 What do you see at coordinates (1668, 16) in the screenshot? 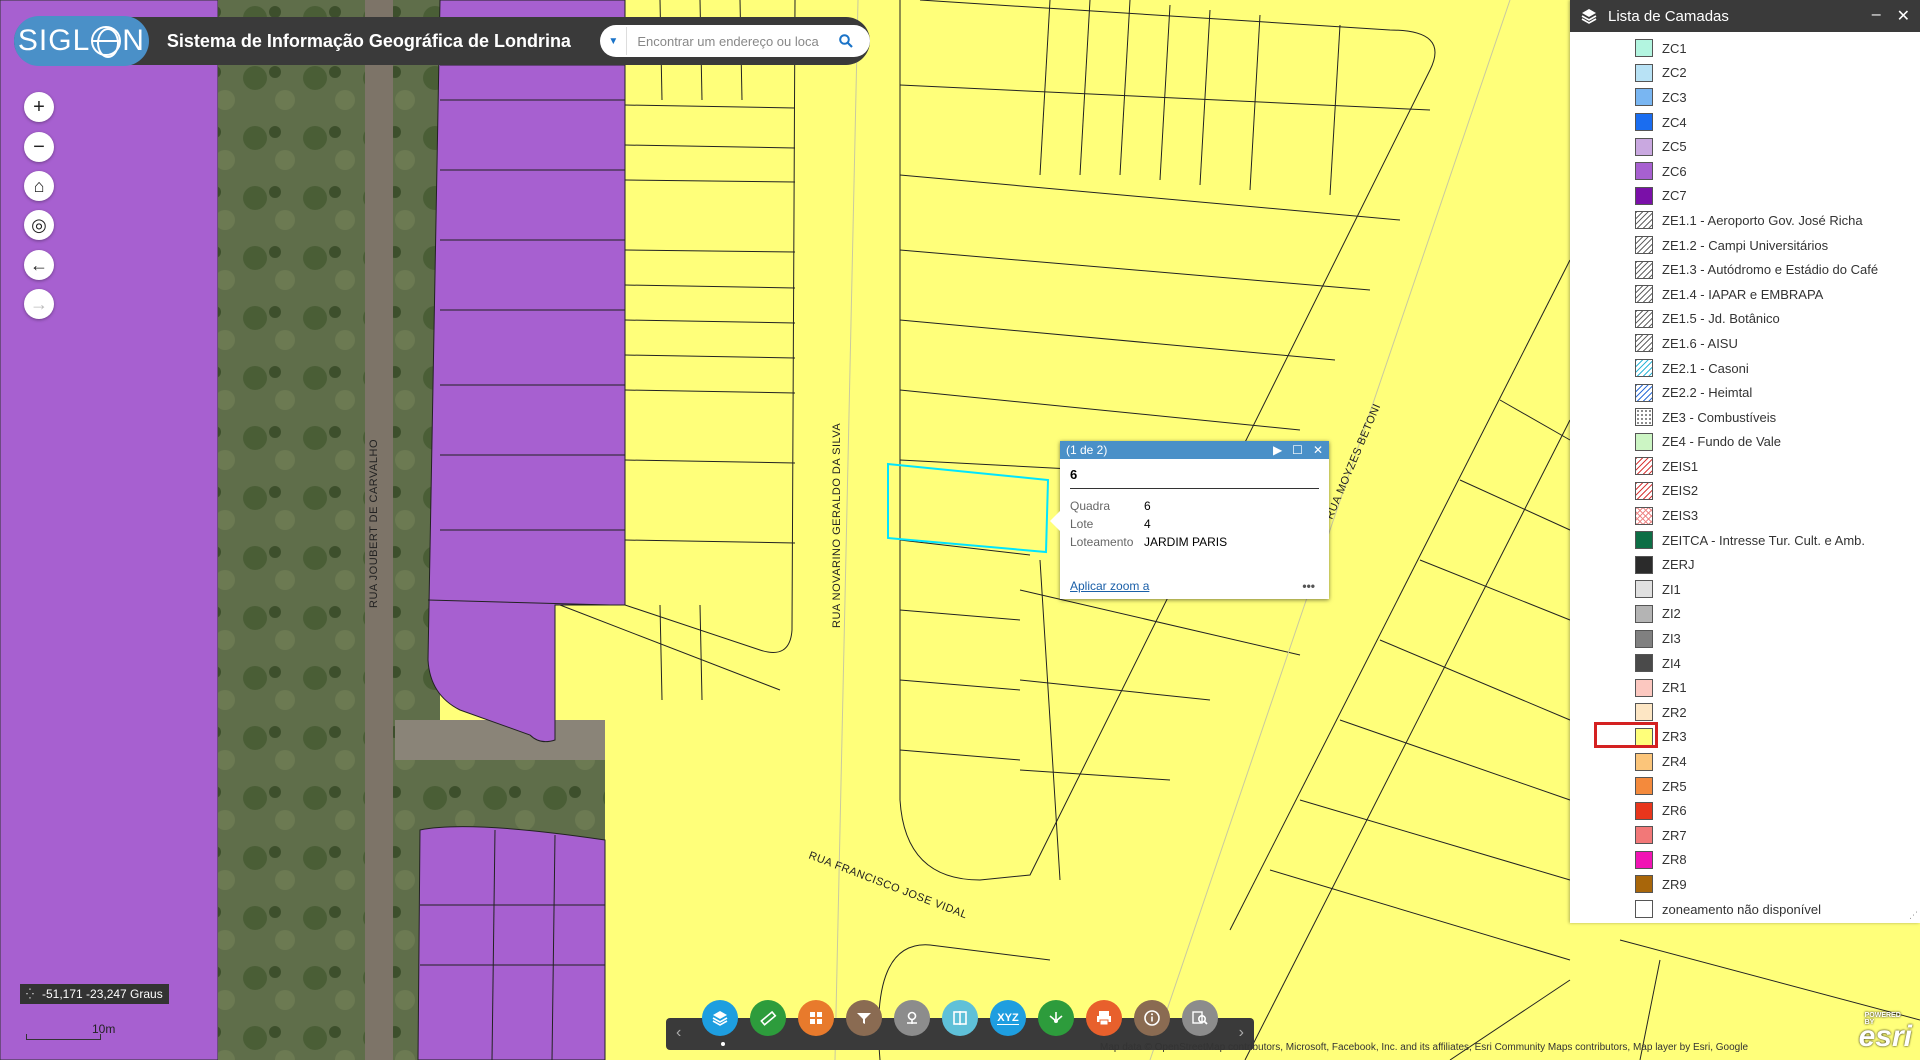
I see `panel-title: Lista de Camadas` at bounding box center [1668, 16].